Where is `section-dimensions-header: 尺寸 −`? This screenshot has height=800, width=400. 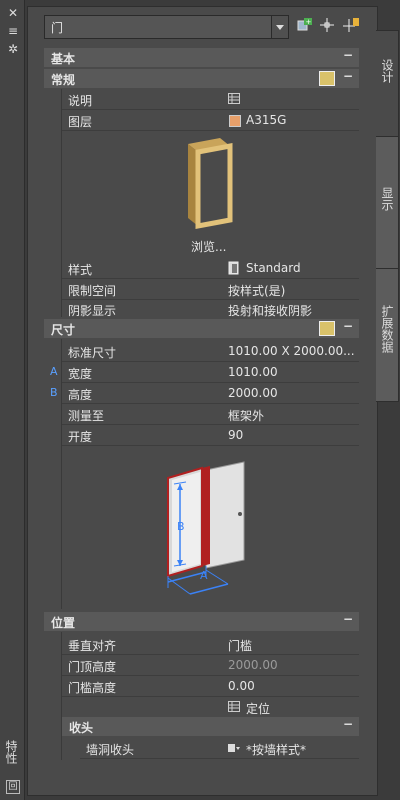 section-dimensions-header: 尺寸 − is located at coordinates (201, 328).